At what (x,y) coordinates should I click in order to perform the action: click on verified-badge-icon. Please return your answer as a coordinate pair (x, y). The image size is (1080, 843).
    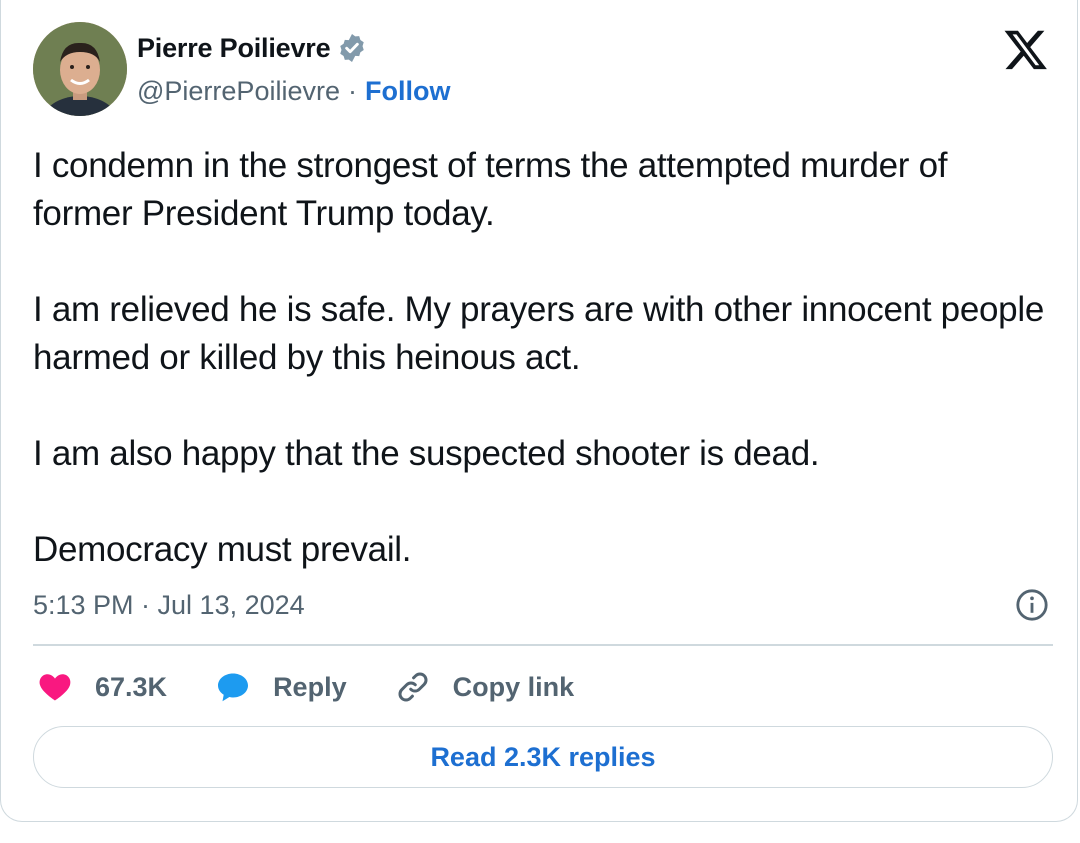
    Looking at the image, I should click on (352, 48).